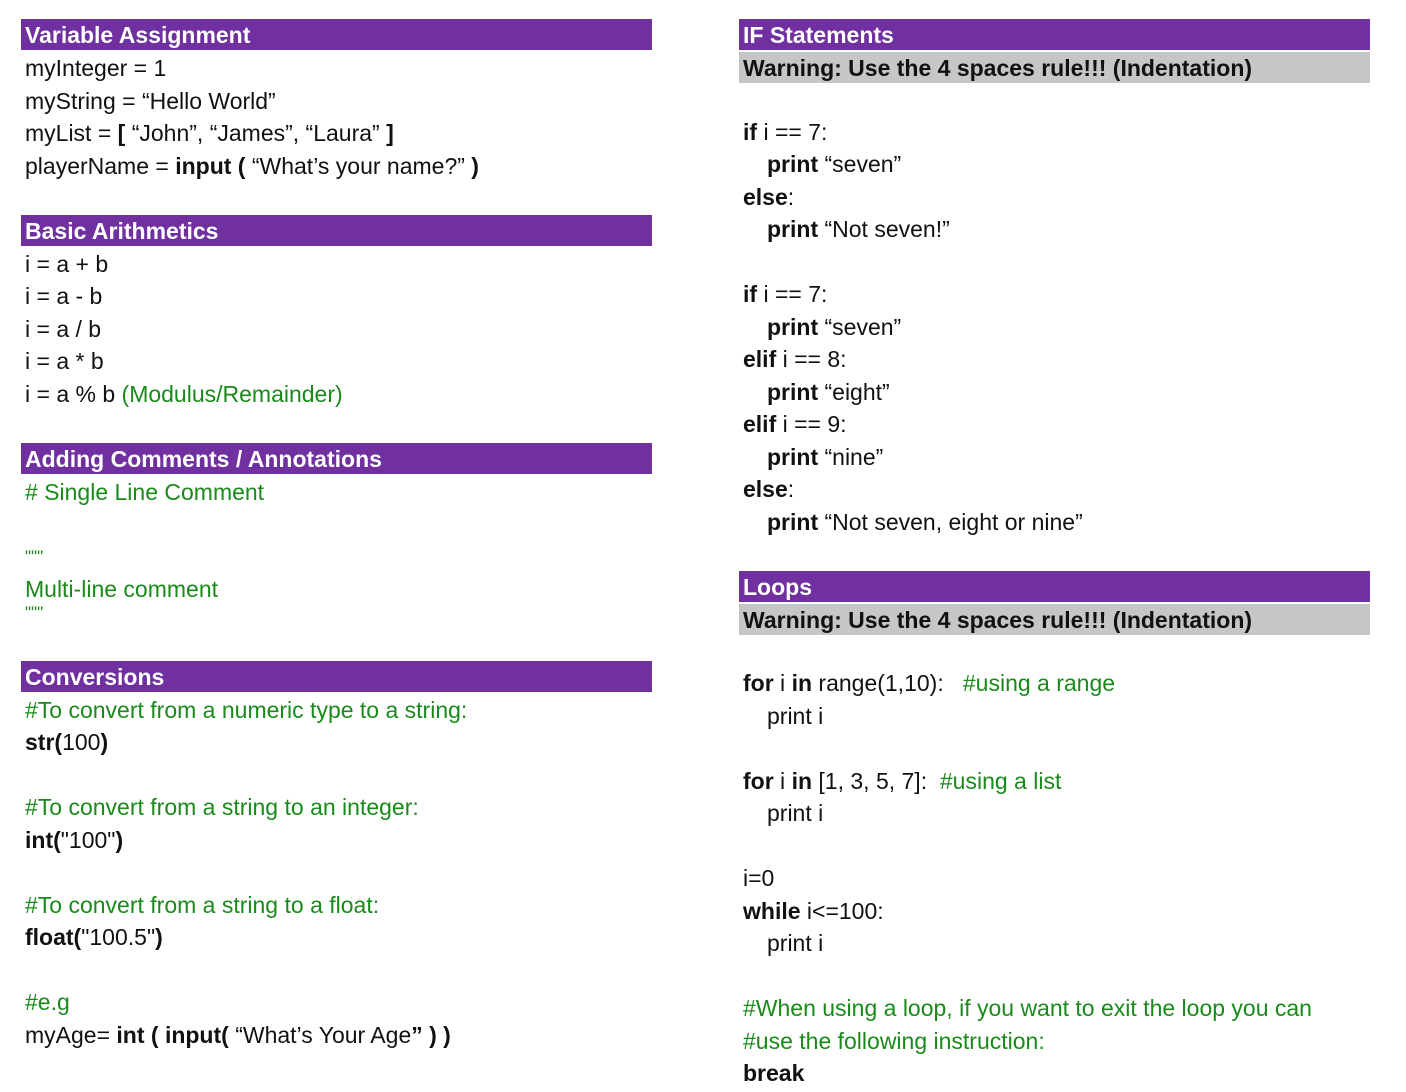 The width and height of the screenshot is (1406, 1092). What do you see at coordinates (759, 878) in the screenshot?
I see `code-line: i=0` at bounding box center [759, 878].